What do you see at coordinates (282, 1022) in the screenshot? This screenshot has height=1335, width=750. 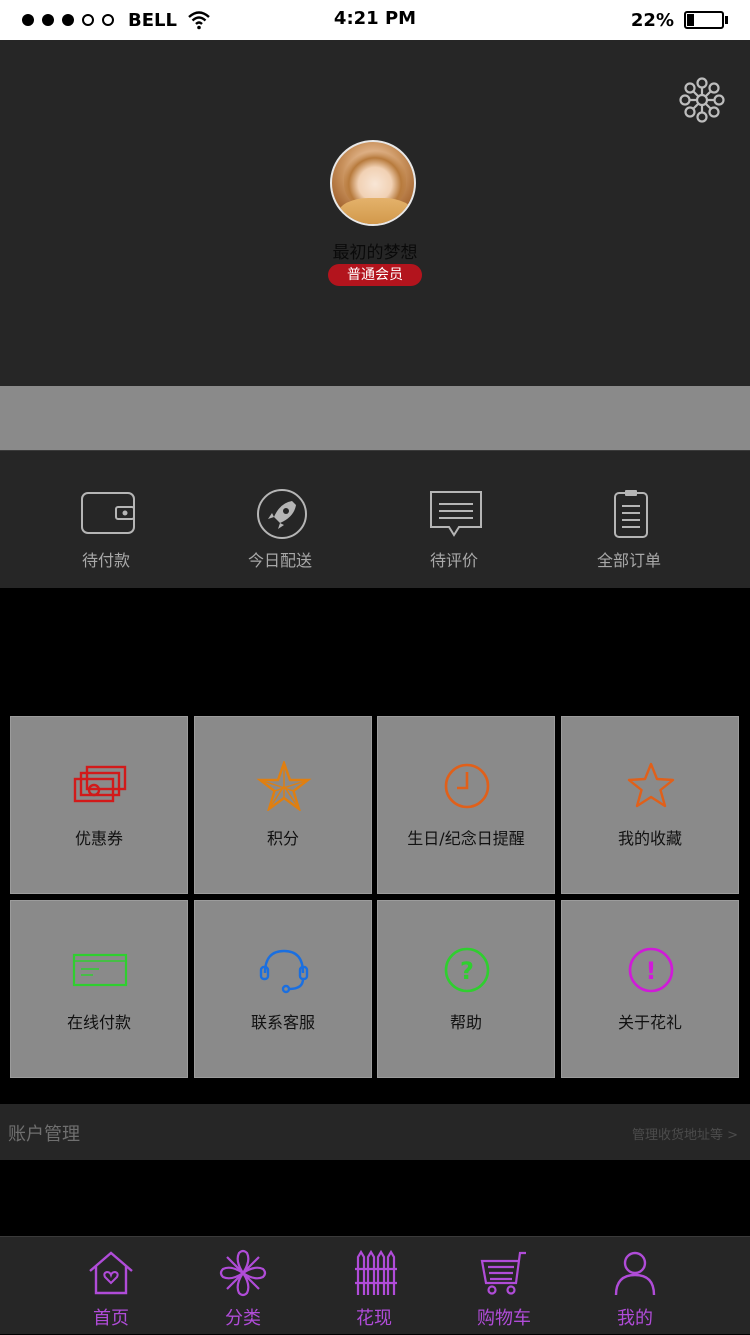 I see `tile-label: 联系客服` at bounding box center [282, 1022].